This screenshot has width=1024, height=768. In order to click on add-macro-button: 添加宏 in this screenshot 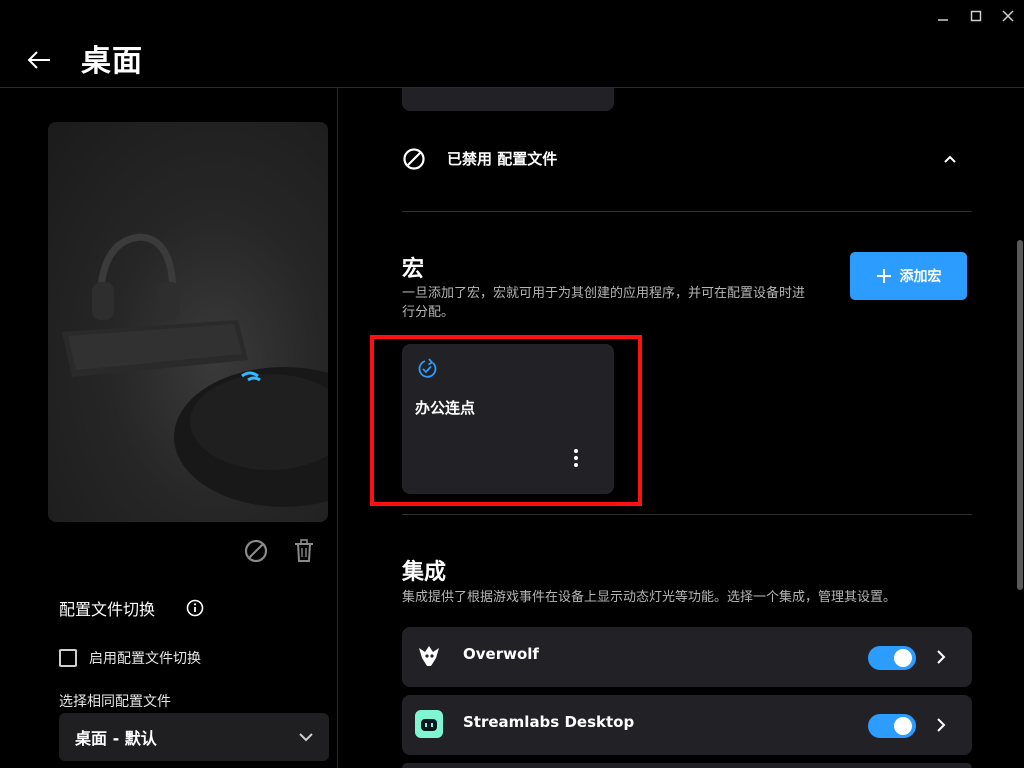, I will do `click(908, 276)`.